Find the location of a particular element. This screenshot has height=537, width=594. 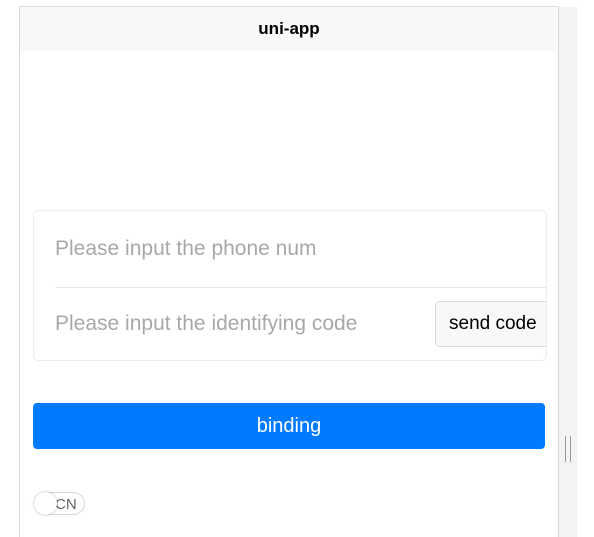

phone-input is located at coordinates (300, 249).